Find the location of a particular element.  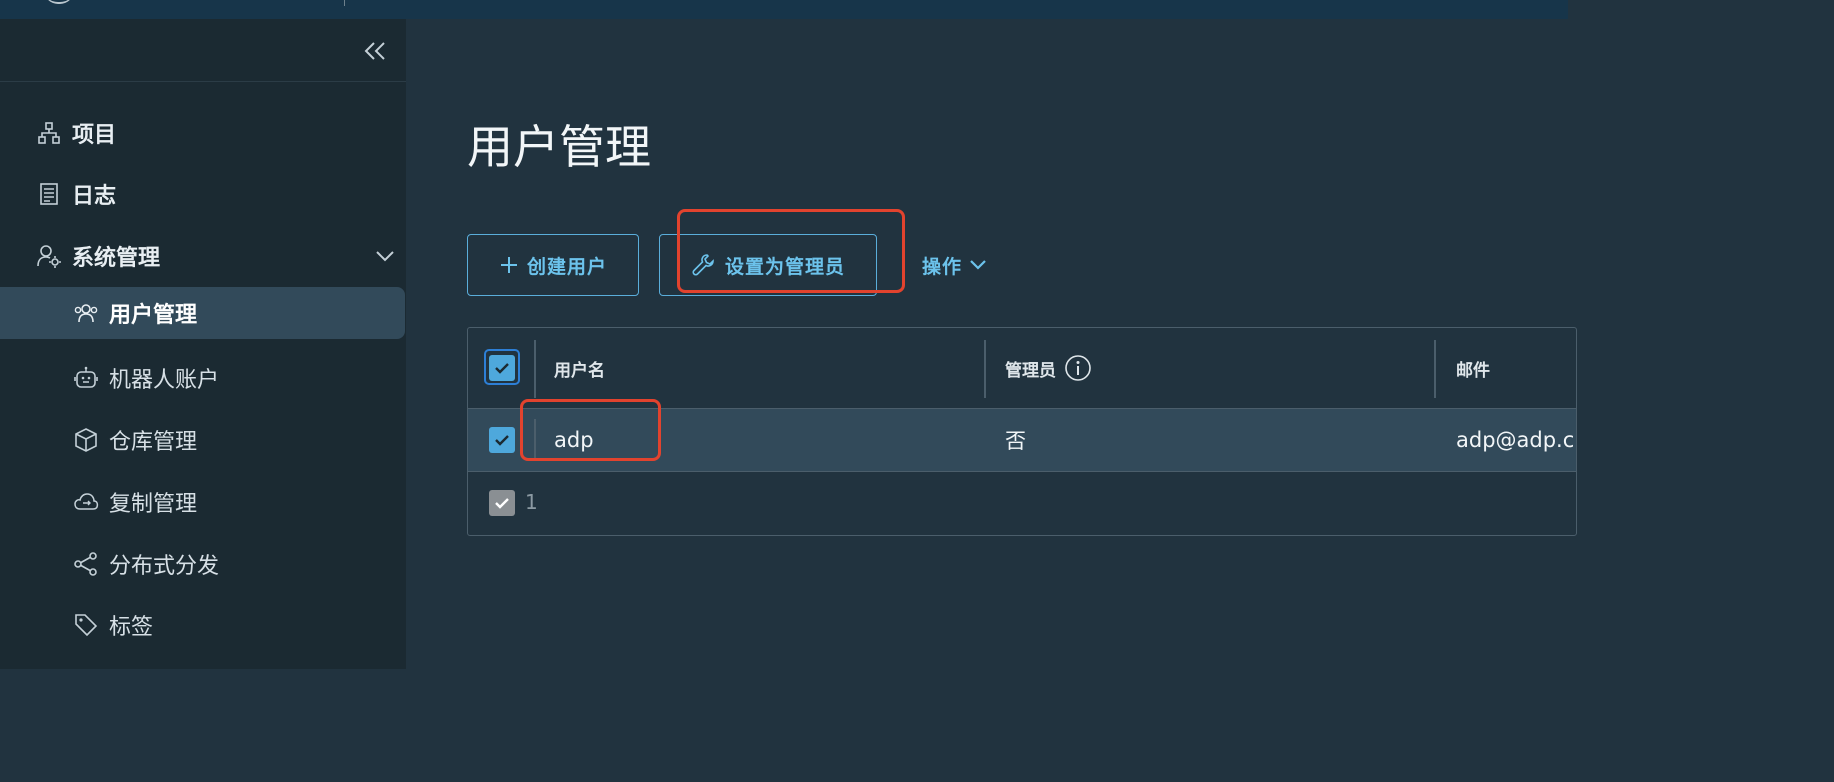

cube-icon is located at coordinates (86, 440).